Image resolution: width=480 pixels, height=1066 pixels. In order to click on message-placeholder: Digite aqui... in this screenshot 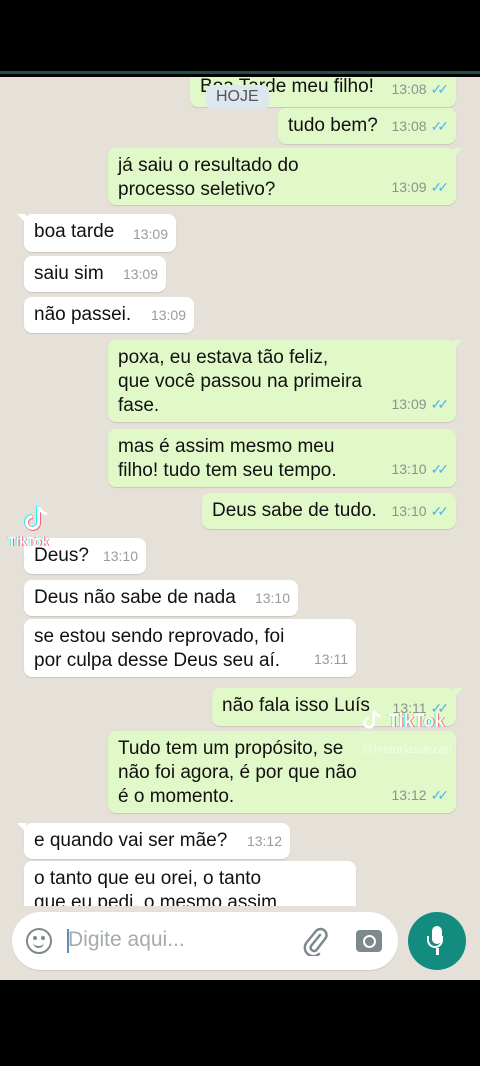, I will do `click(126, 939)`.